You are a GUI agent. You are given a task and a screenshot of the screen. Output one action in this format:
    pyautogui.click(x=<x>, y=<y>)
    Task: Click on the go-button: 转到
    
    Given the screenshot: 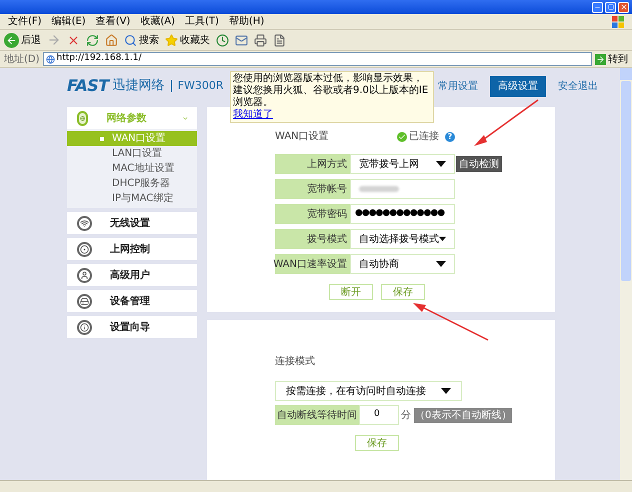 What is the action you would take?
    pyautogui.click(x=611, y=59)
    